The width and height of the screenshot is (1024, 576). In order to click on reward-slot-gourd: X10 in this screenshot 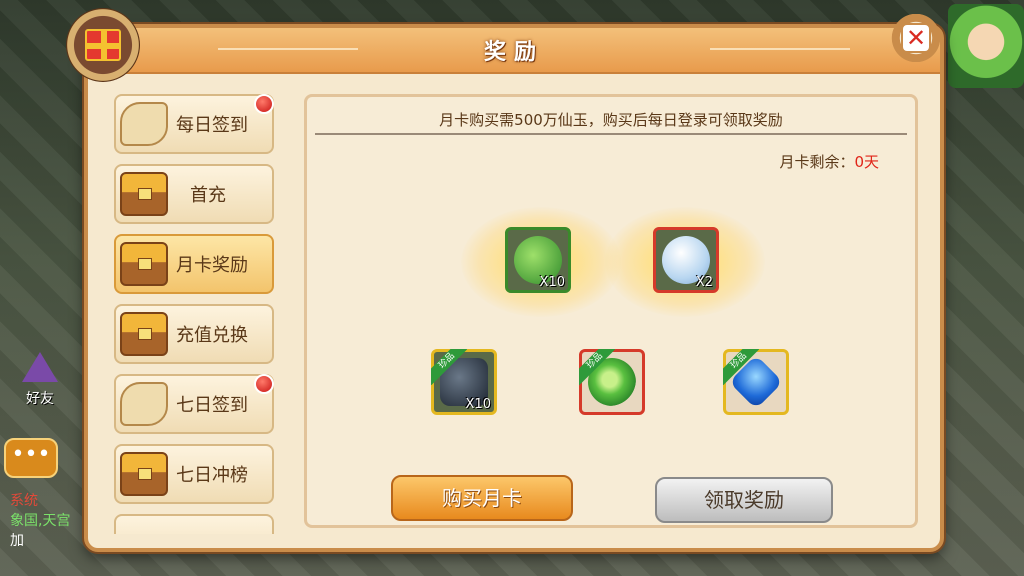, I will do `click(538, 260)`.